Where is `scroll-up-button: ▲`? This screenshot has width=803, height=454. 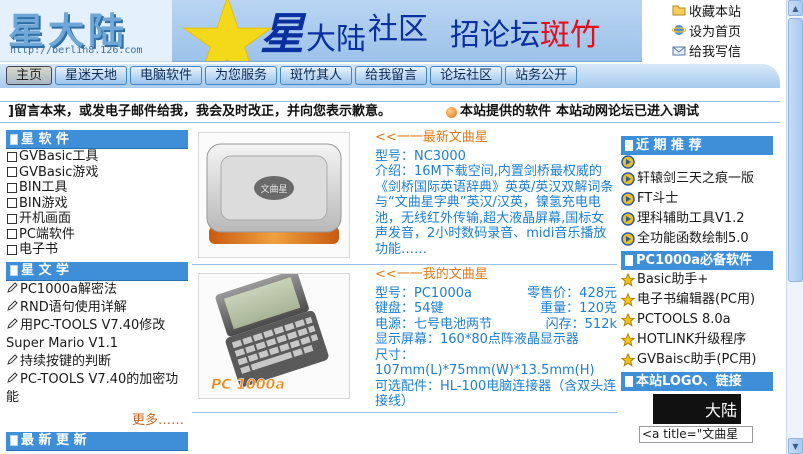
scroll-up-button: ▲ is located at coordinates (795, 8).